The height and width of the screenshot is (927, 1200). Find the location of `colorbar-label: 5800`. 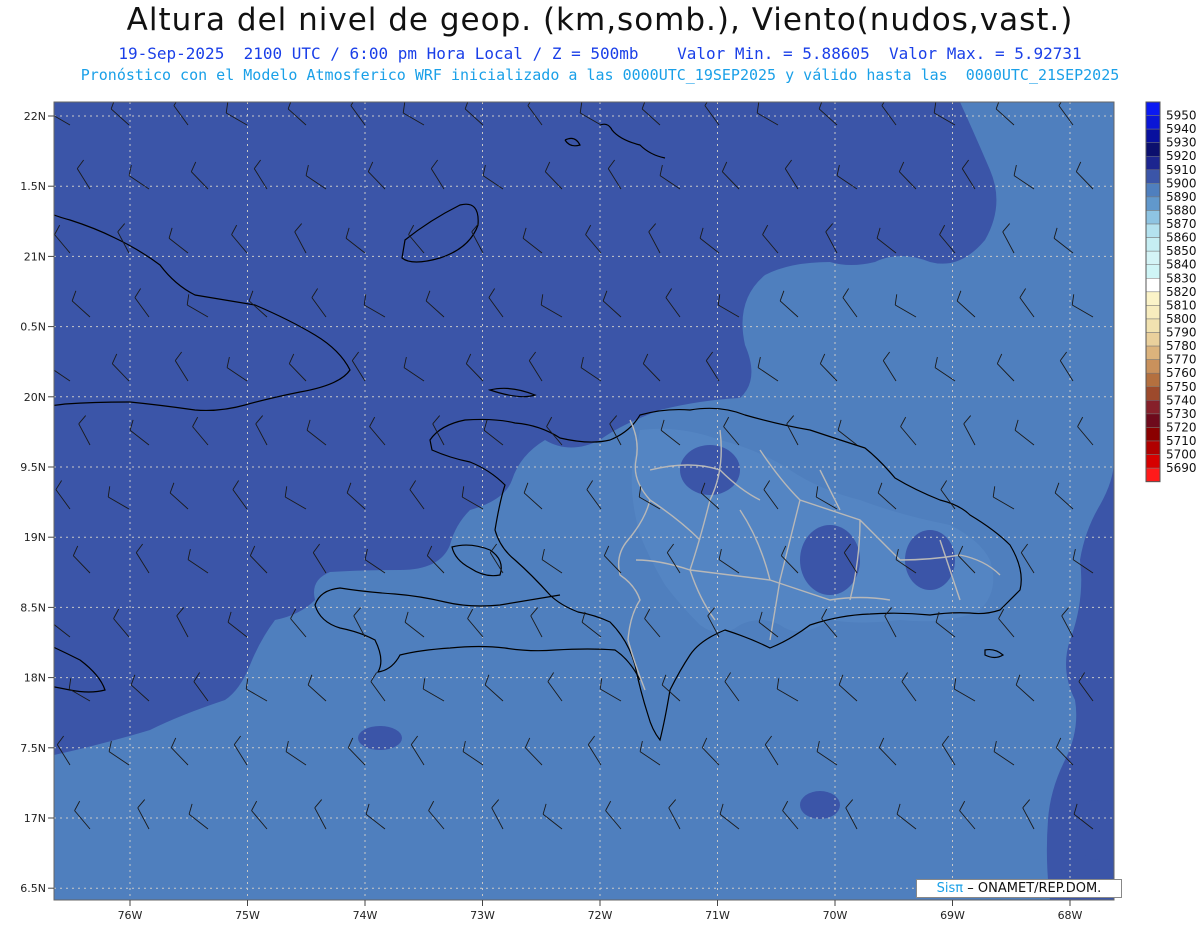

colorbar-label: 5800 is located at coordinates (1181, 319).